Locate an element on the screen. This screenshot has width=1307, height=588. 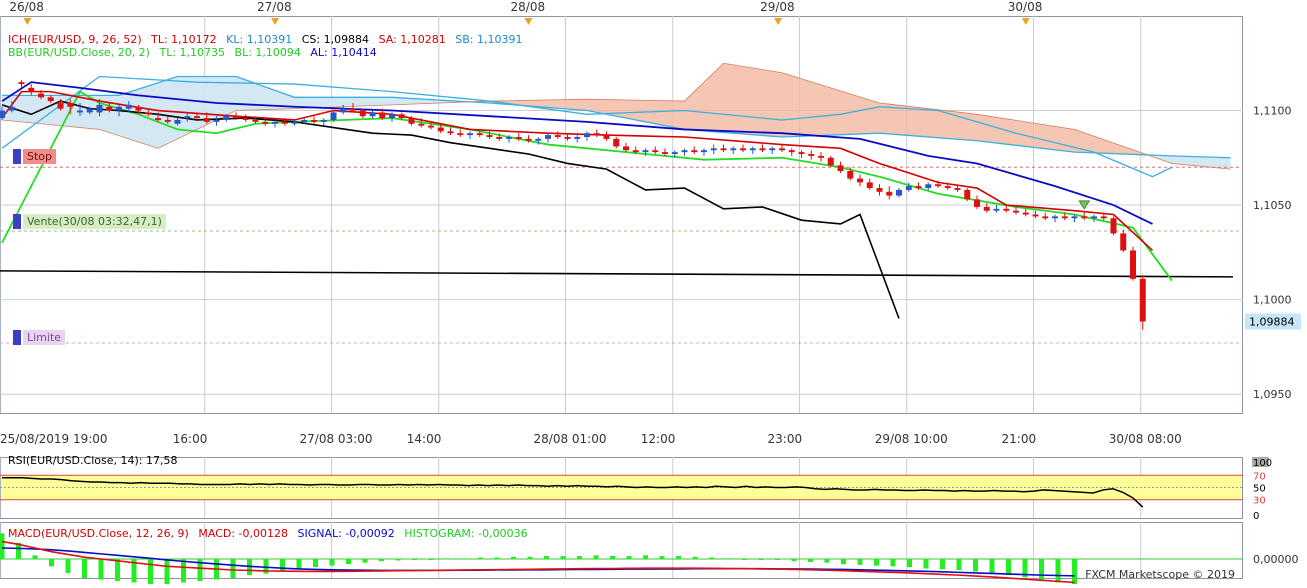
x-tick-label: 16:00 is located at coordinates (190, 439).